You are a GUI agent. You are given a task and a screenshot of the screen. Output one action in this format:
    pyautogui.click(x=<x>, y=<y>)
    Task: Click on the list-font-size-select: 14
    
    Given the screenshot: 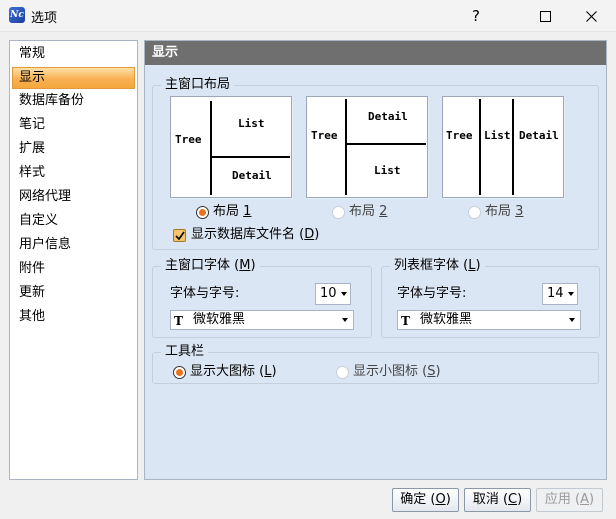 What is the action you would take?
    pyautogui.click(x=560, y=294)
    